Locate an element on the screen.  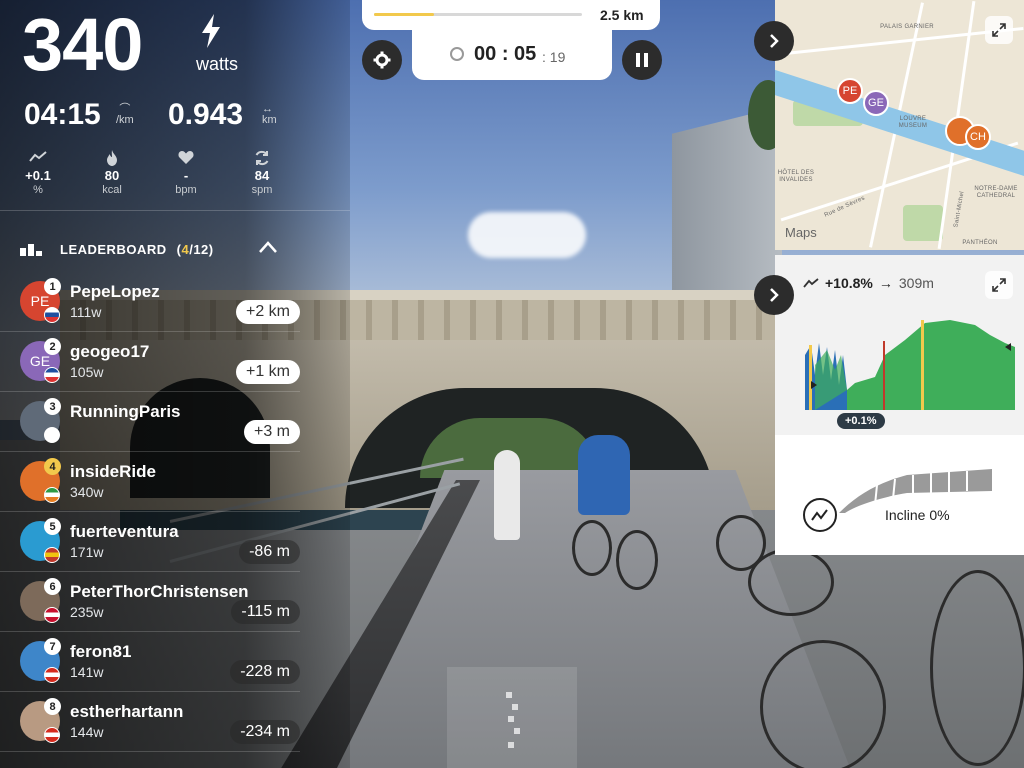
pause-icon is located at coordinates (642, 60).